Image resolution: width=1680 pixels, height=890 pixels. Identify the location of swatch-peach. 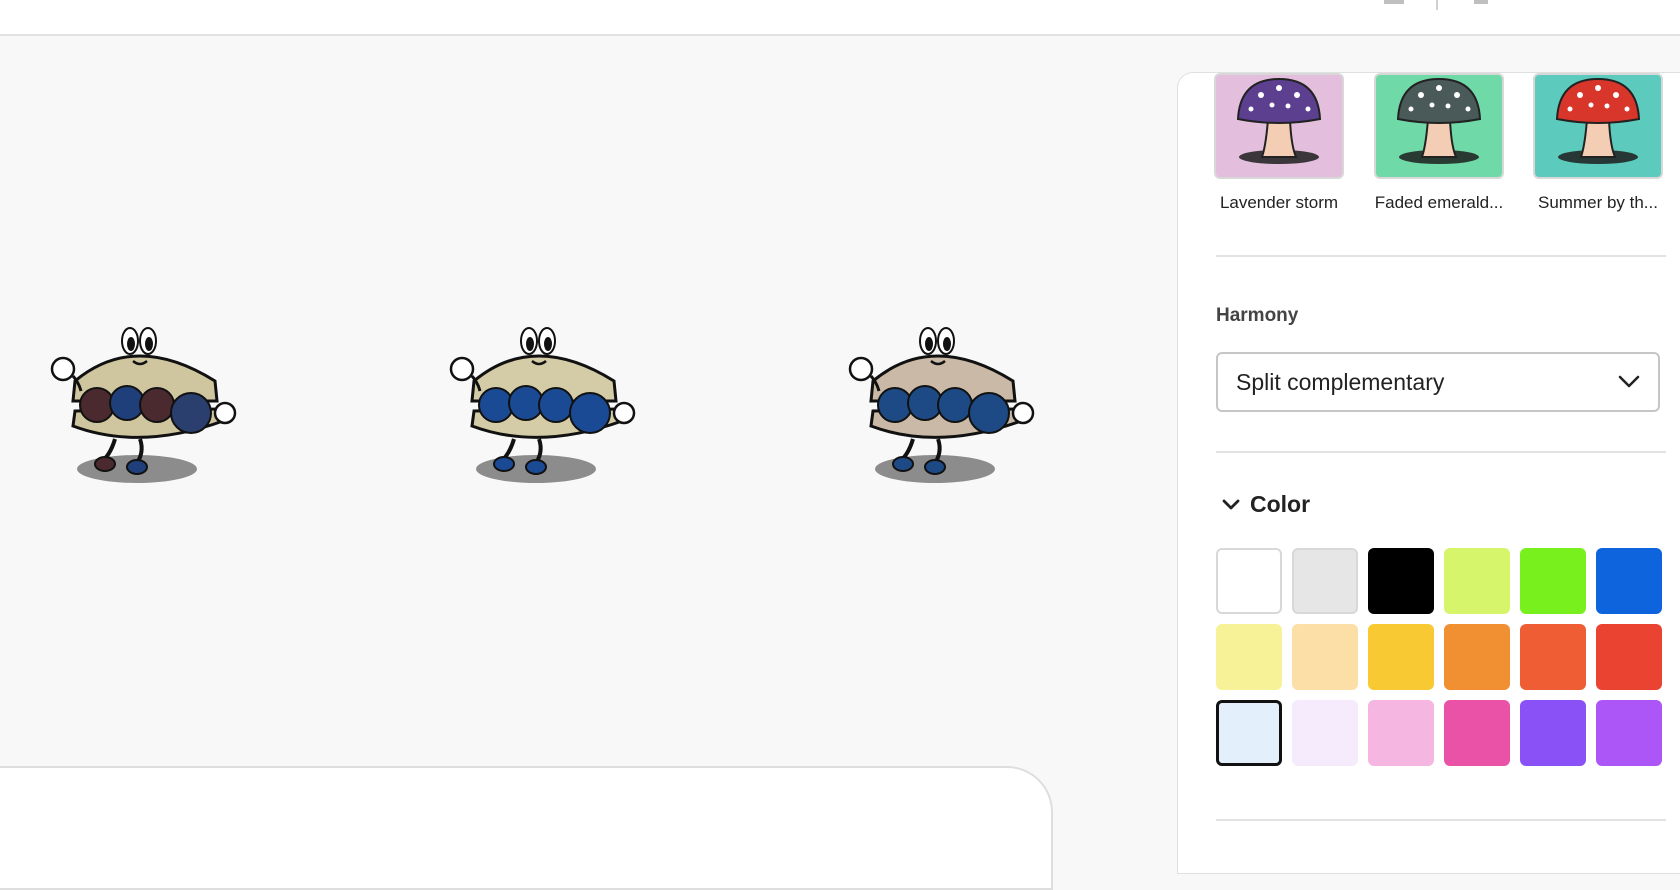
(1325, 657).